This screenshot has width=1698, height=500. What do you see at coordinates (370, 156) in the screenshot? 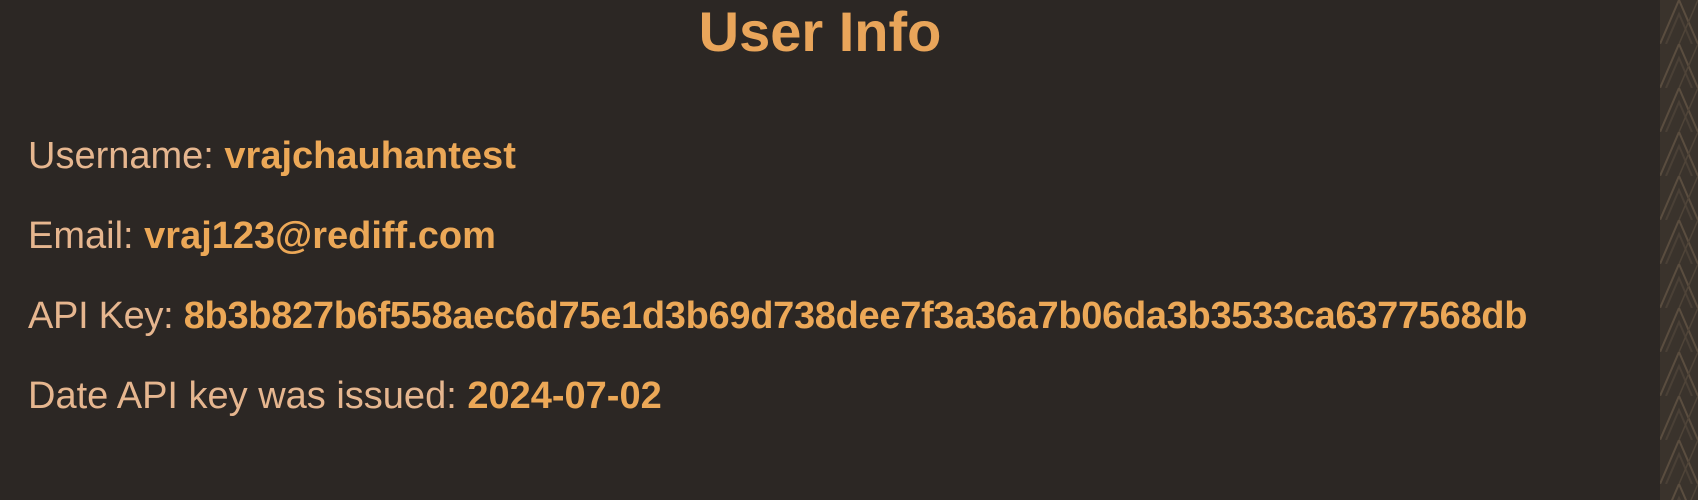
I see `username-value: vrajchauhantest` at bounding box center [370, 156].